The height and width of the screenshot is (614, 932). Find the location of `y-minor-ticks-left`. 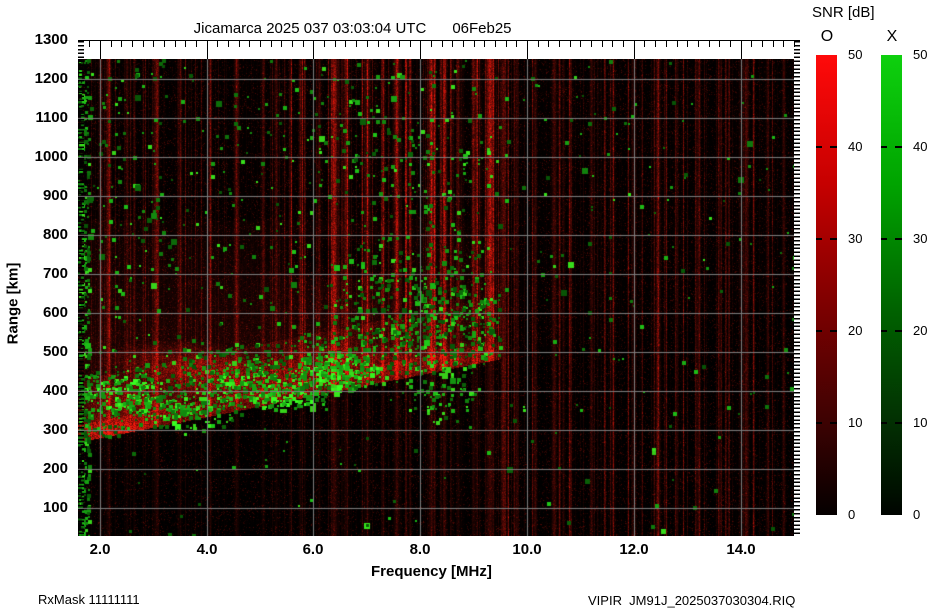

y-minor-ticks-left is located at coordinates (81, 288).